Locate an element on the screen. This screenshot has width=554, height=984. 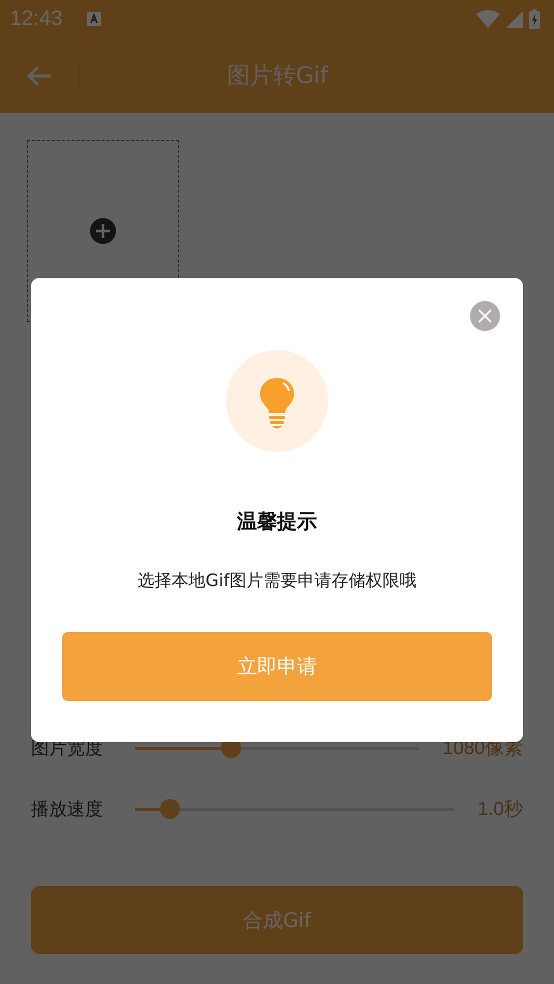
close-icon is located at coordinates (485, 316).